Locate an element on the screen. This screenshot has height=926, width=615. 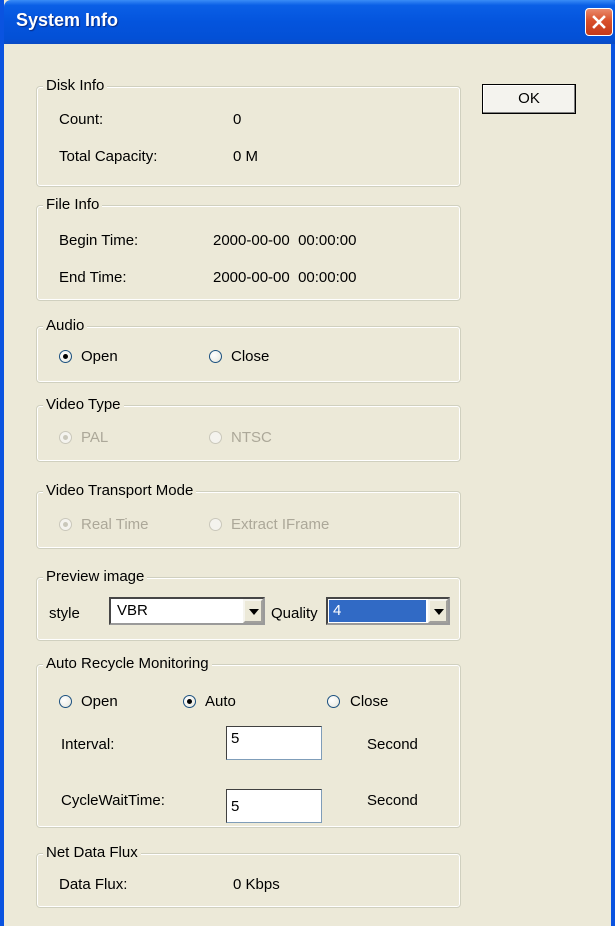
video-type-group: Video Type PAL NTSC is located at coordinates (248, 429).